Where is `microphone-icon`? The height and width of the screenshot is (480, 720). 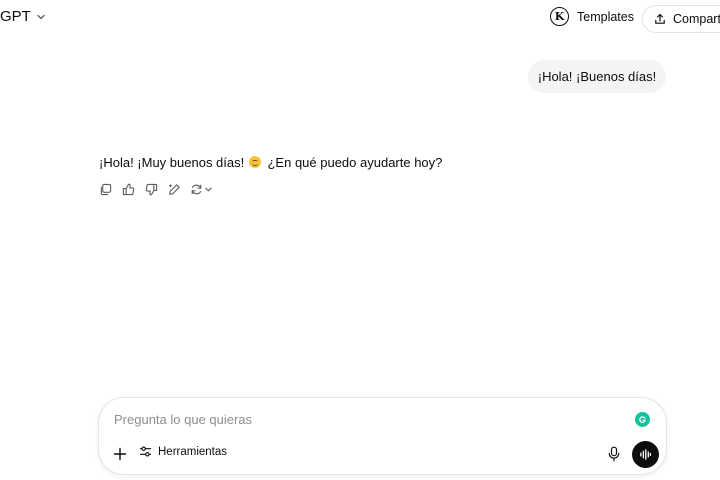
microphone-icon is located at coordinates (614, 454).